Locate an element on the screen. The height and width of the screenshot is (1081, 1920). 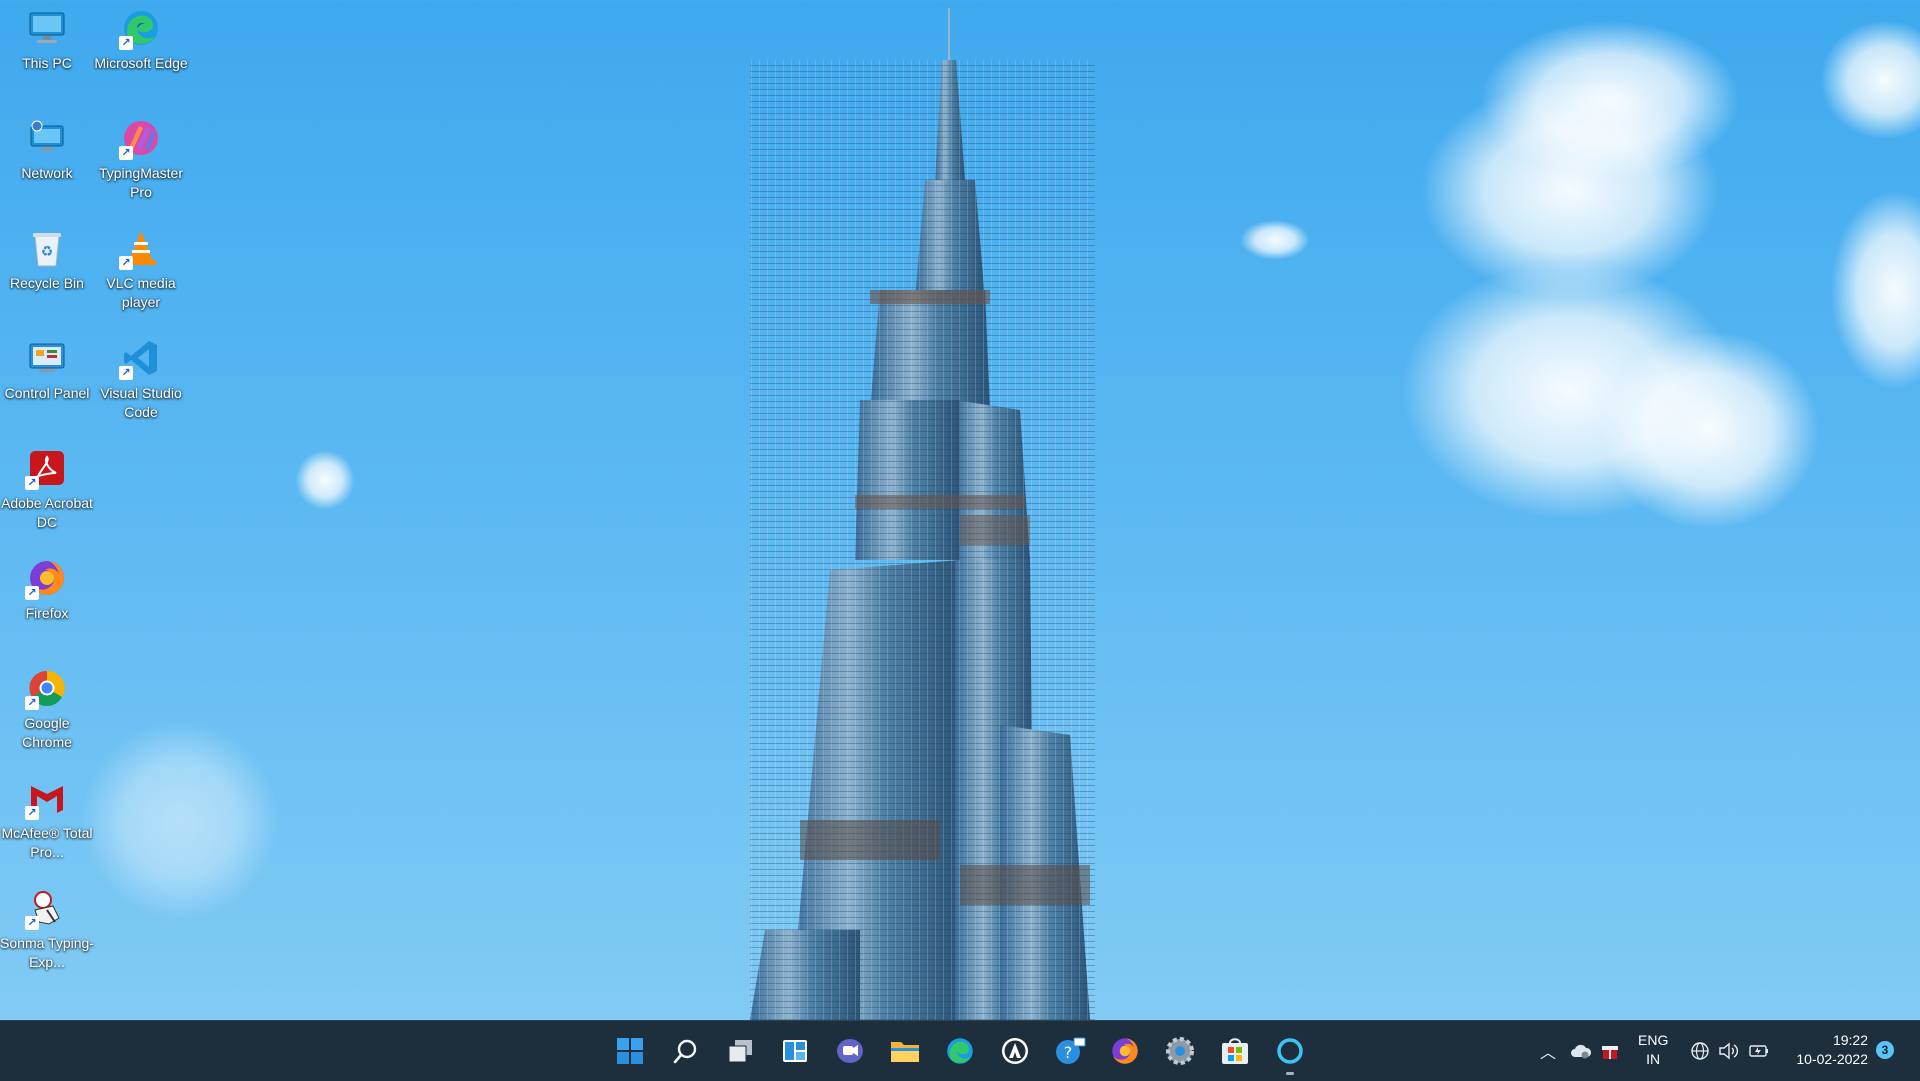
edge-icon is located at coordinates (960, 1051).